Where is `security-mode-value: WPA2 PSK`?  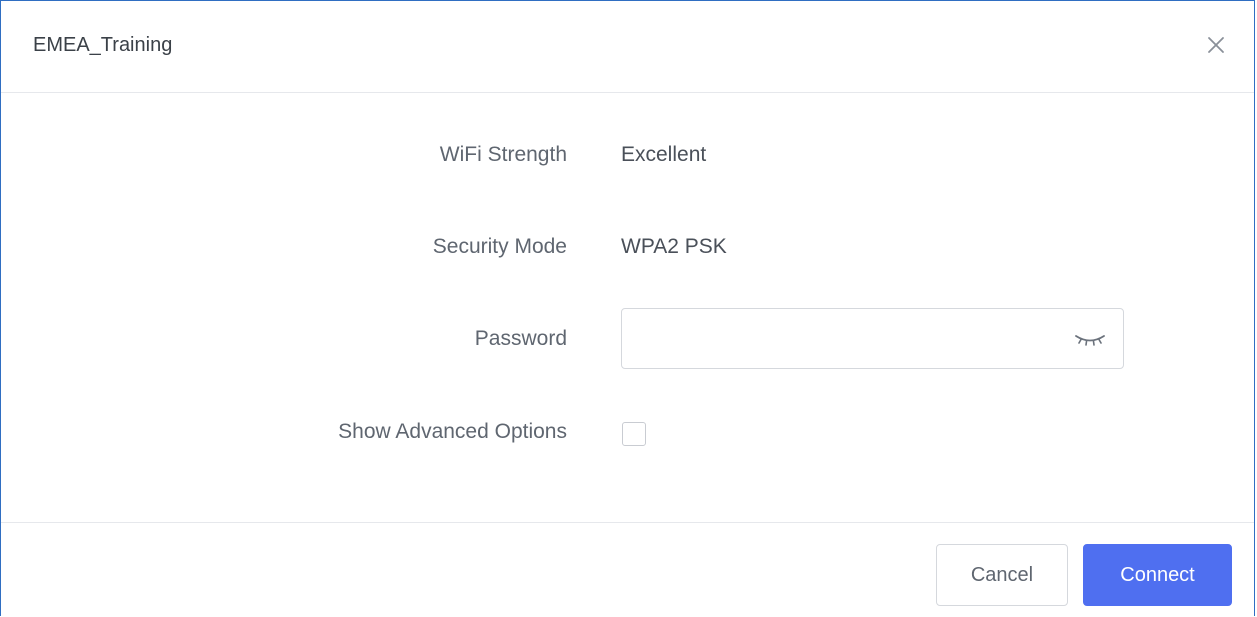 security-mode-value: WPA2 PSK is located at coordinates (674, 246).